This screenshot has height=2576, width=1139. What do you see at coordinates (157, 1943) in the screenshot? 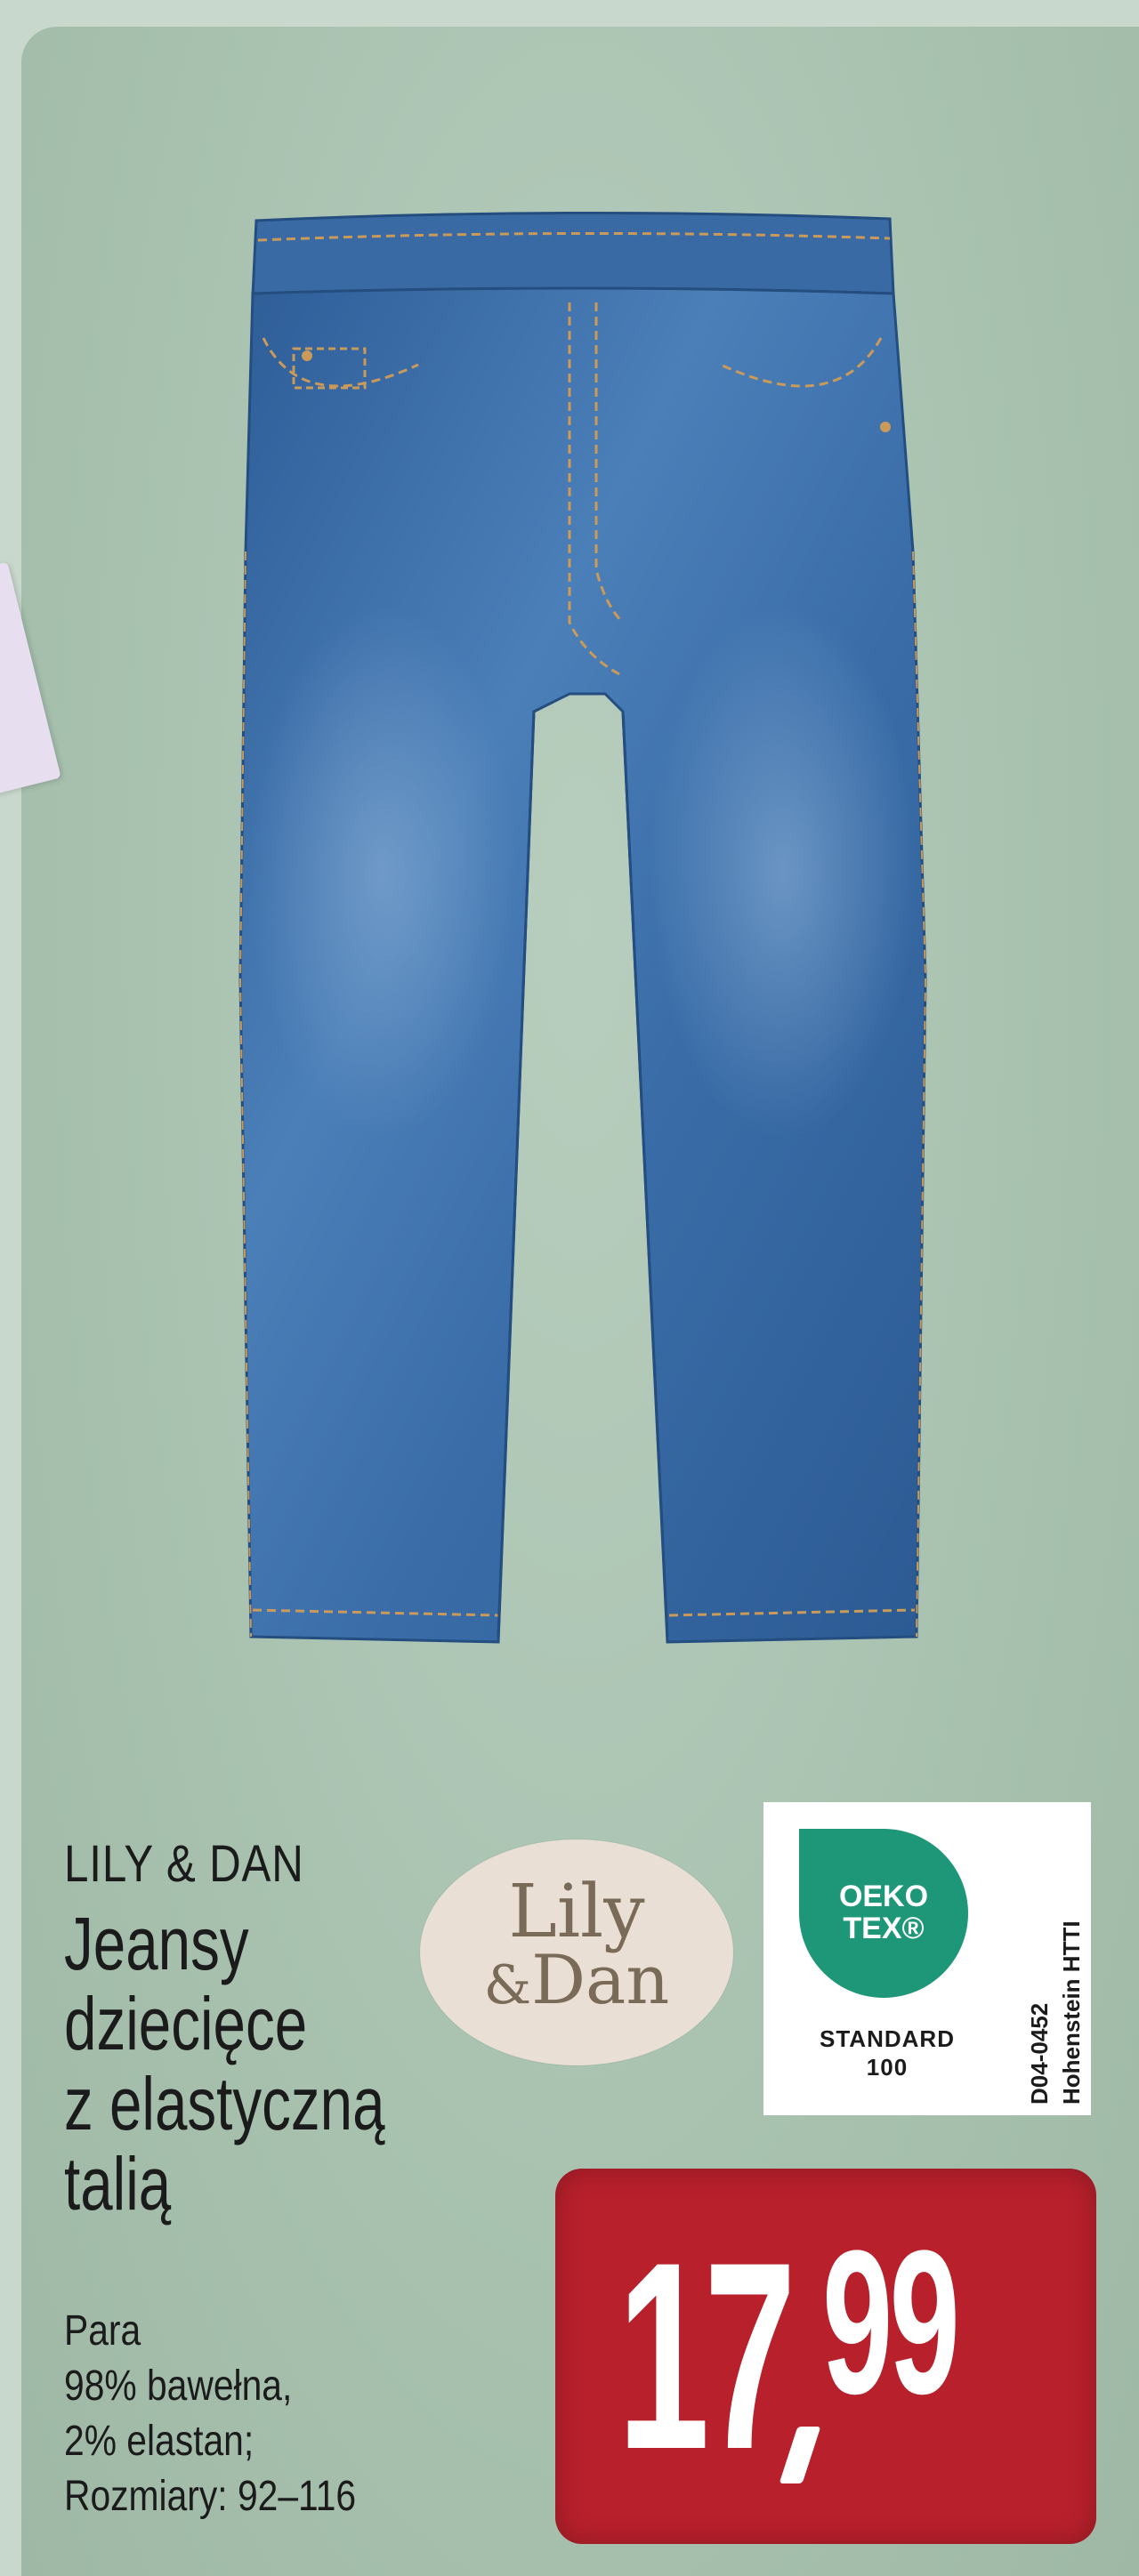
I see `title-line-1: Jeansy` at bounding box center [157, 1943].